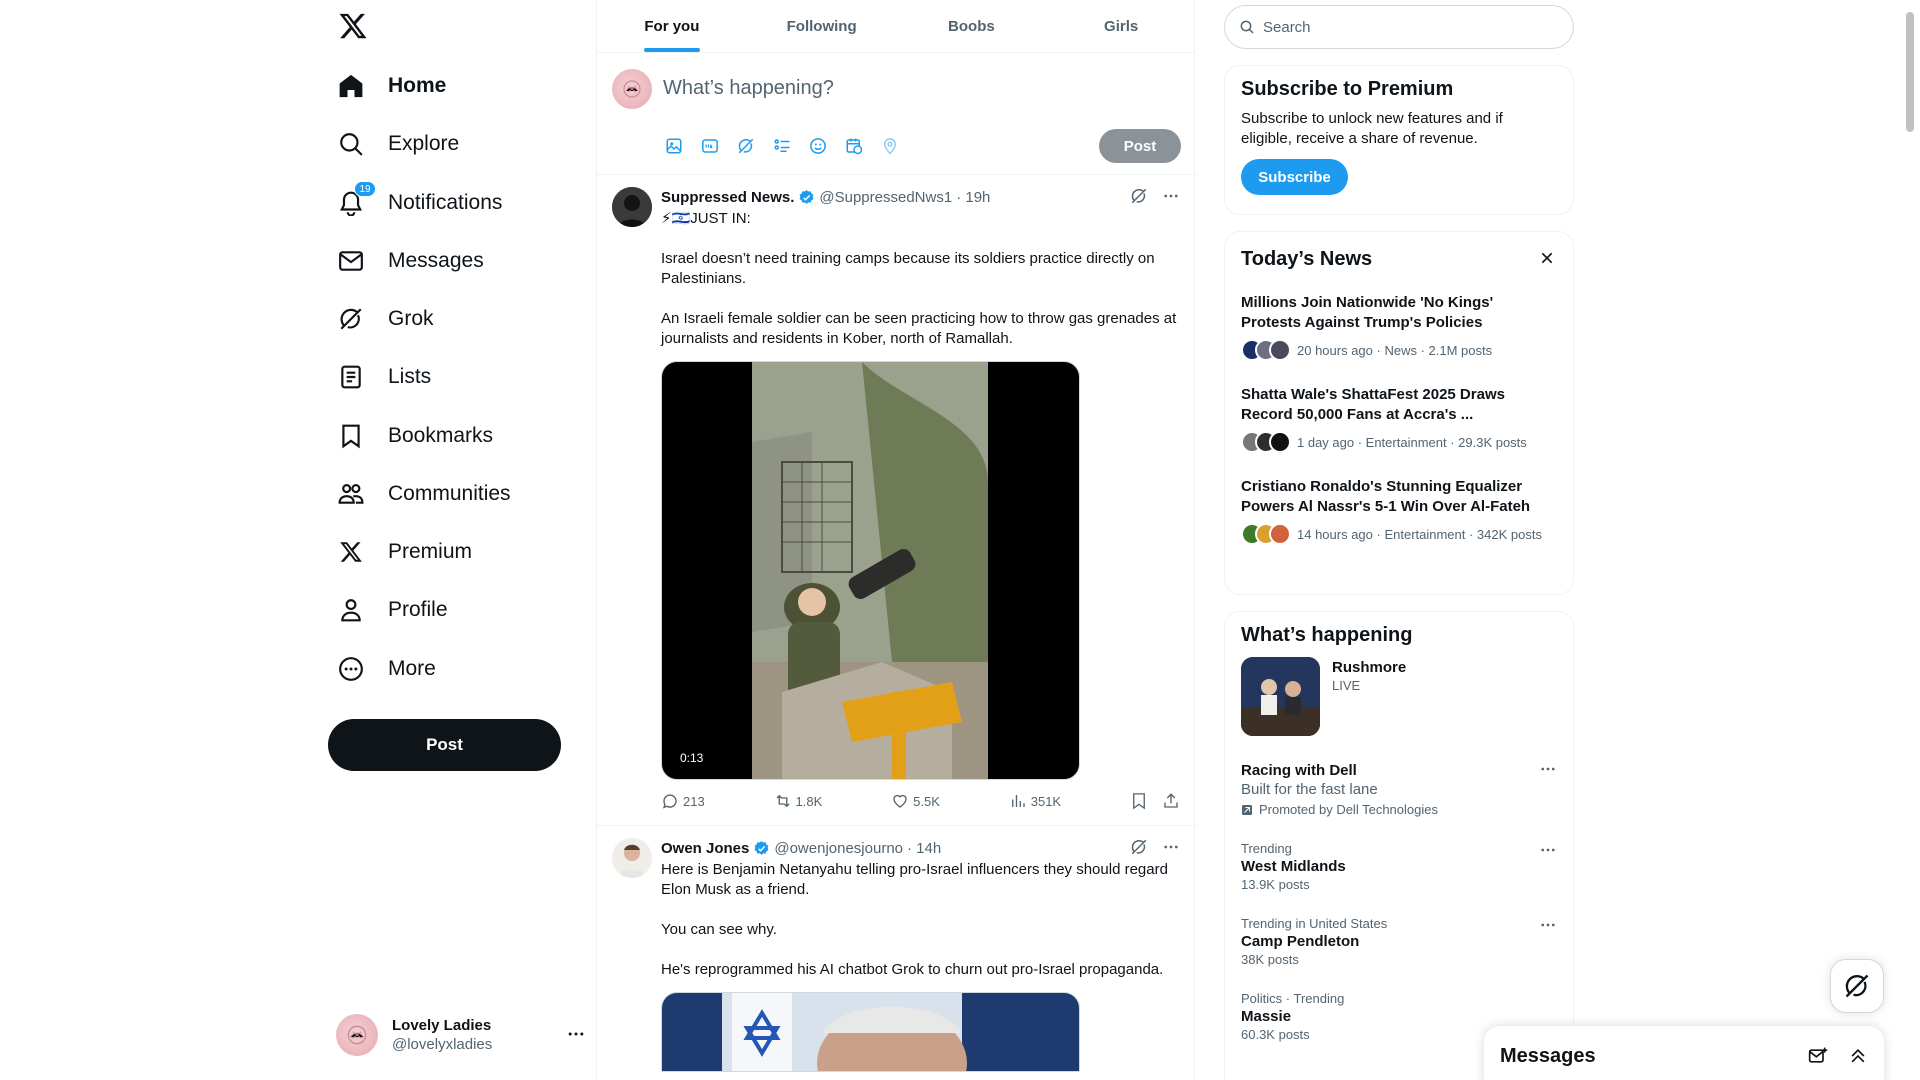  I want to click on emoji-icon, so click(818, 146).